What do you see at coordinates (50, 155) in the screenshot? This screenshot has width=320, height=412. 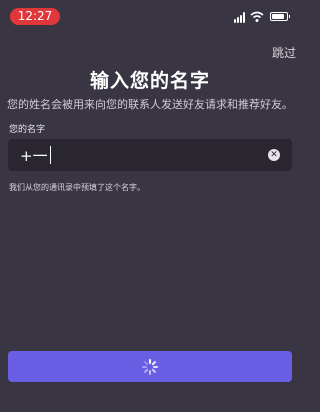 I see `text-cursor` at bounding box center [50, 155].